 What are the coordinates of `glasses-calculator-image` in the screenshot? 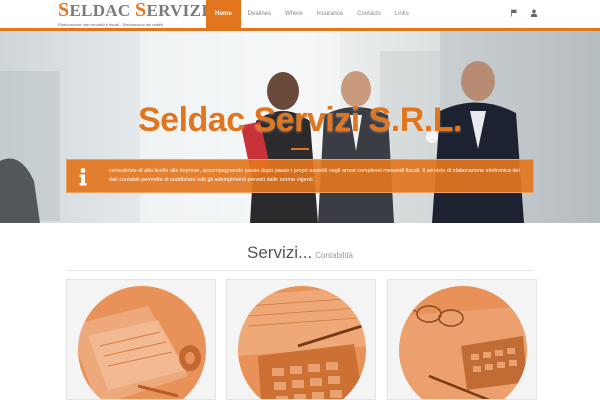 It's located at (463, 342).